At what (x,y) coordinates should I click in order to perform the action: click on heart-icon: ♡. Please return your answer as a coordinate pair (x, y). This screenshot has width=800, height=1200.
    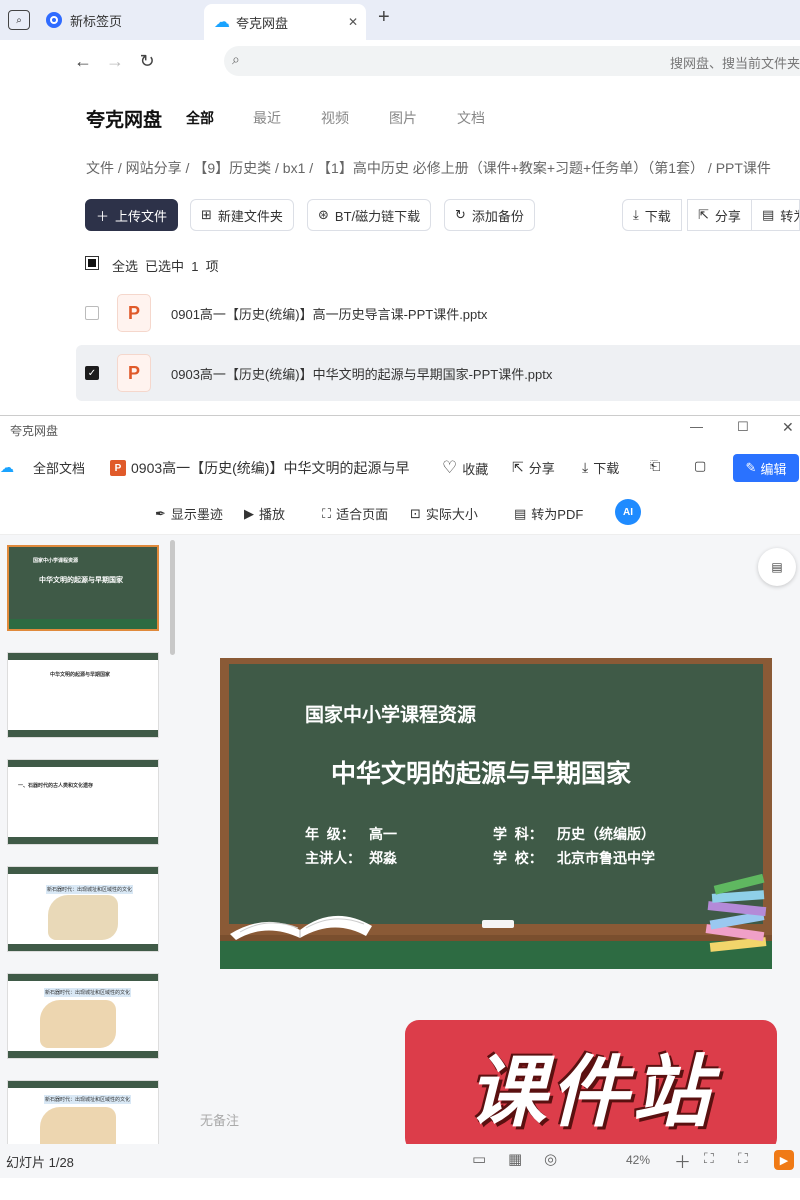
    Looking at the image, I should click on (450, 467).